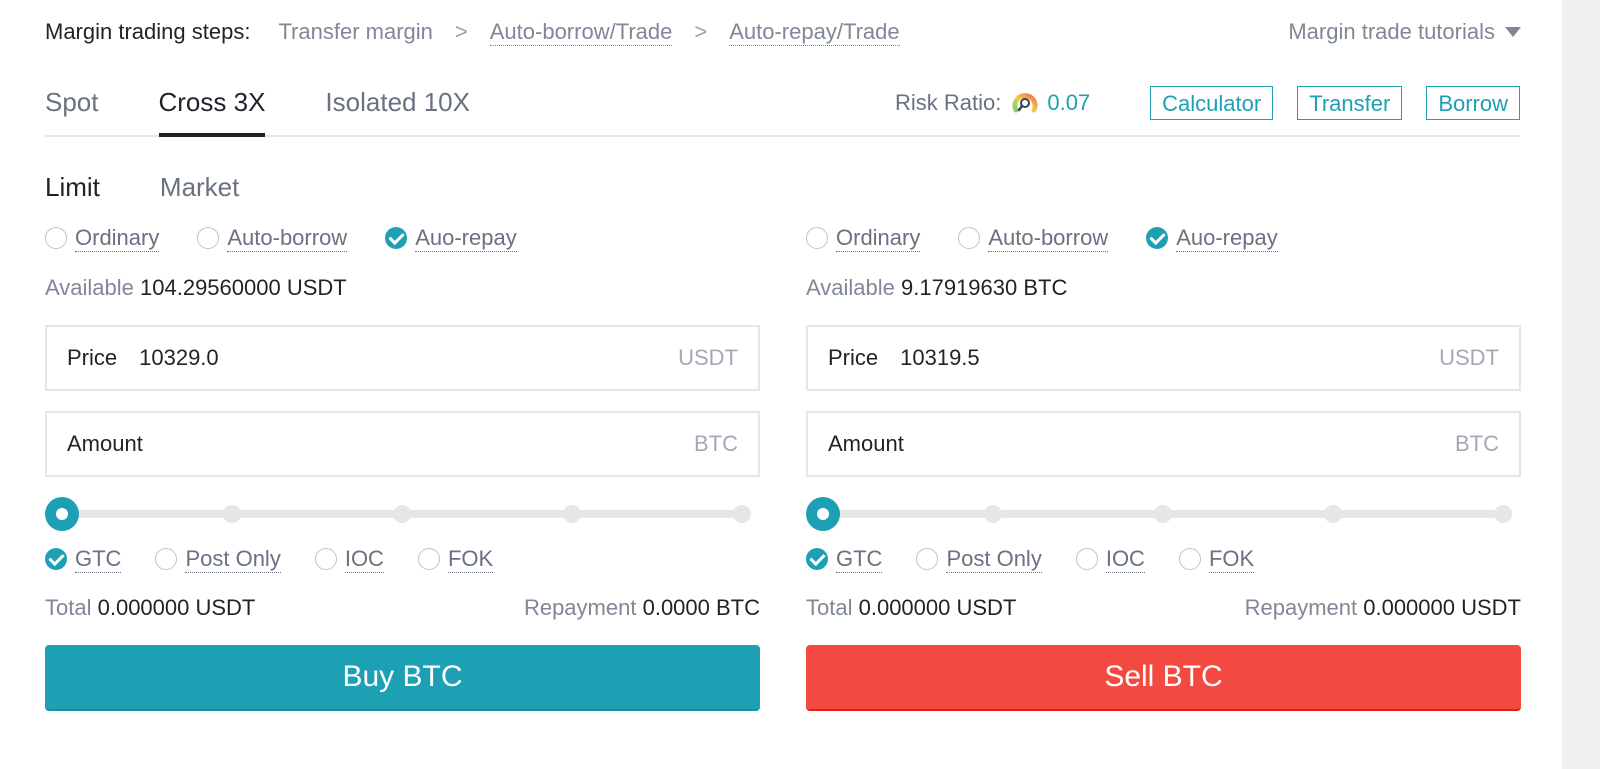  I want to click on step-auto-borrow-trade: Auto-borrow/Trade, so click(581, 32).